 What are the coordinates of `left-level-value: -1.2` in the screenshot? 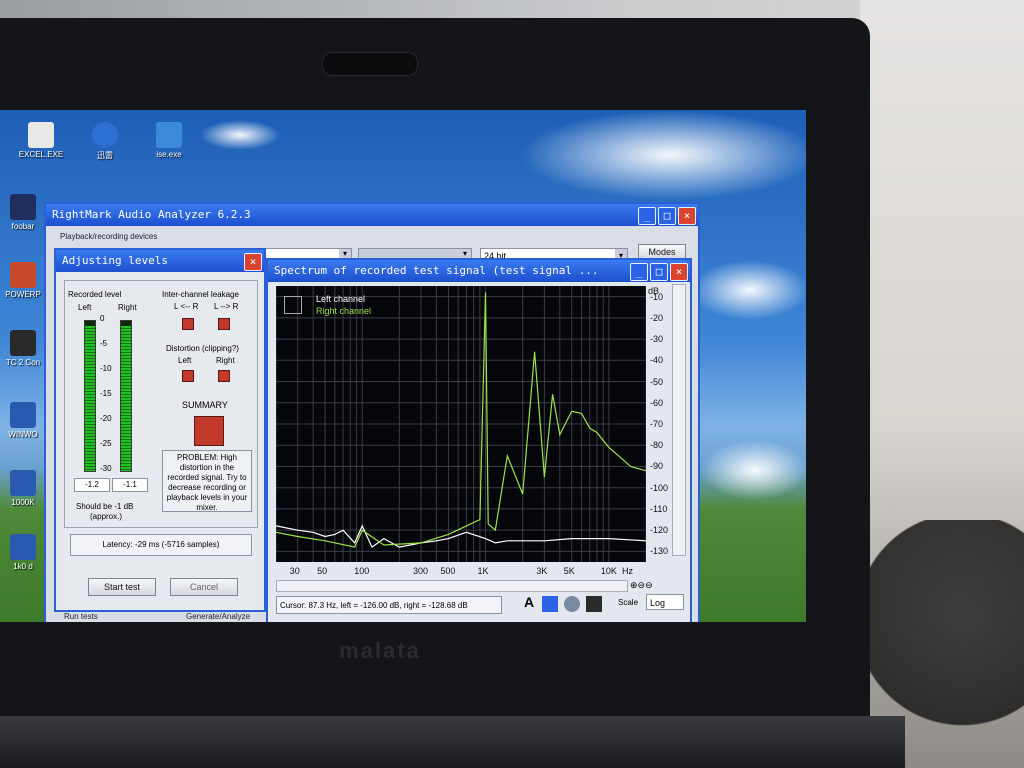 It's located at (92, 485).